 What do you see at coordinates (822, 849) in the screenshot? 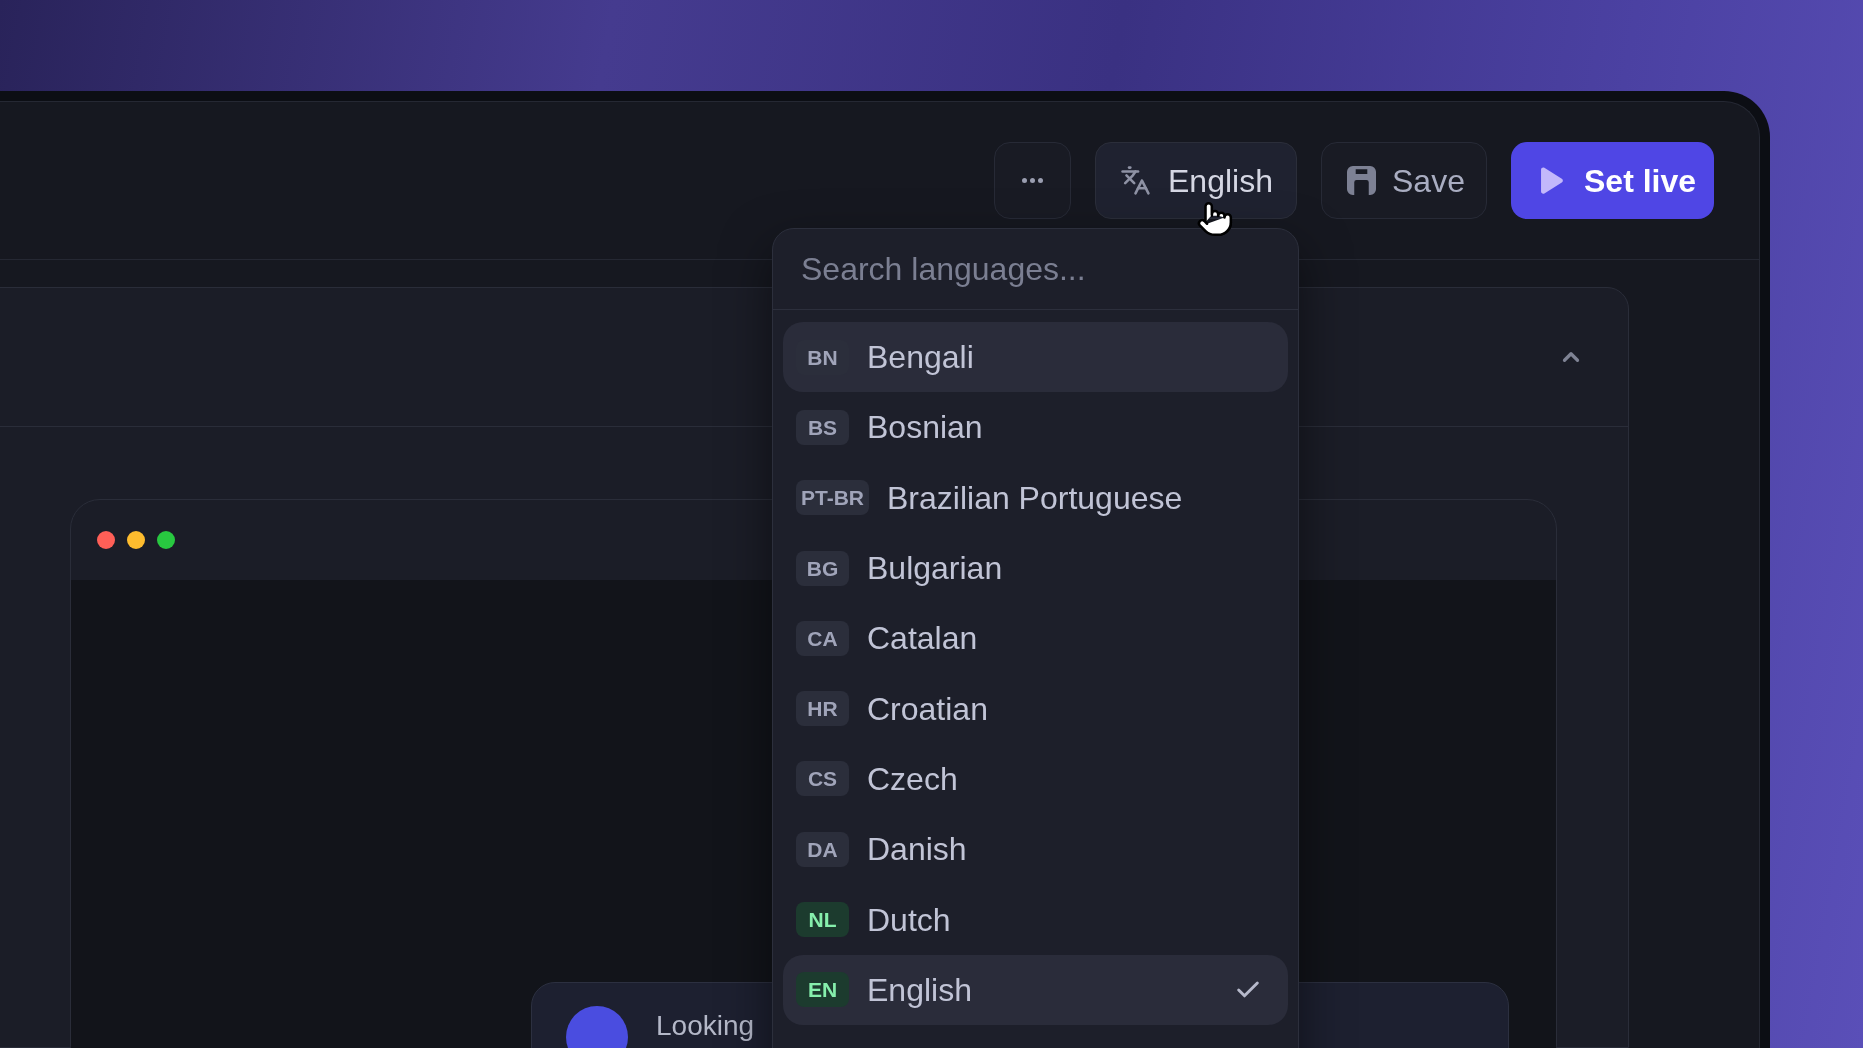
I see `language-code-badge: DA` at bounding box center [822, 849].